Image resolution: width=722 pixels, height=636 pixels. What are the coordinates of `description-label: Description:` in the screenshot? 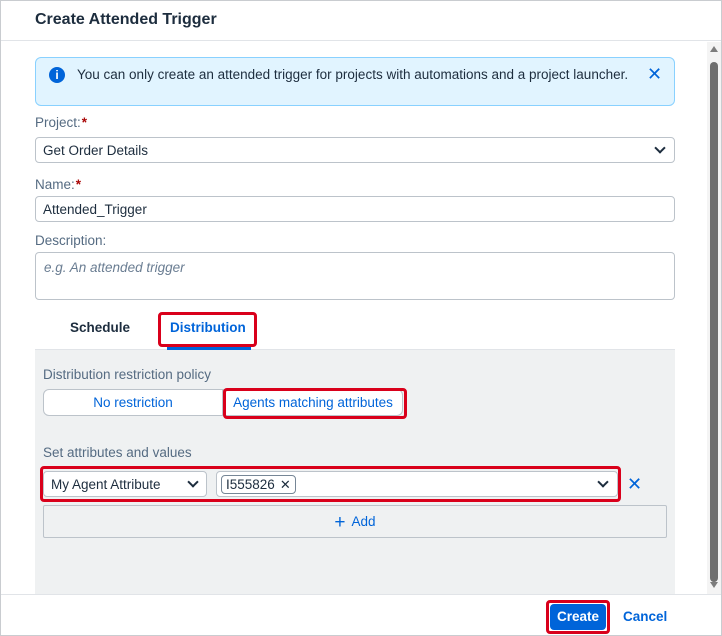 It's located at (71, 240).